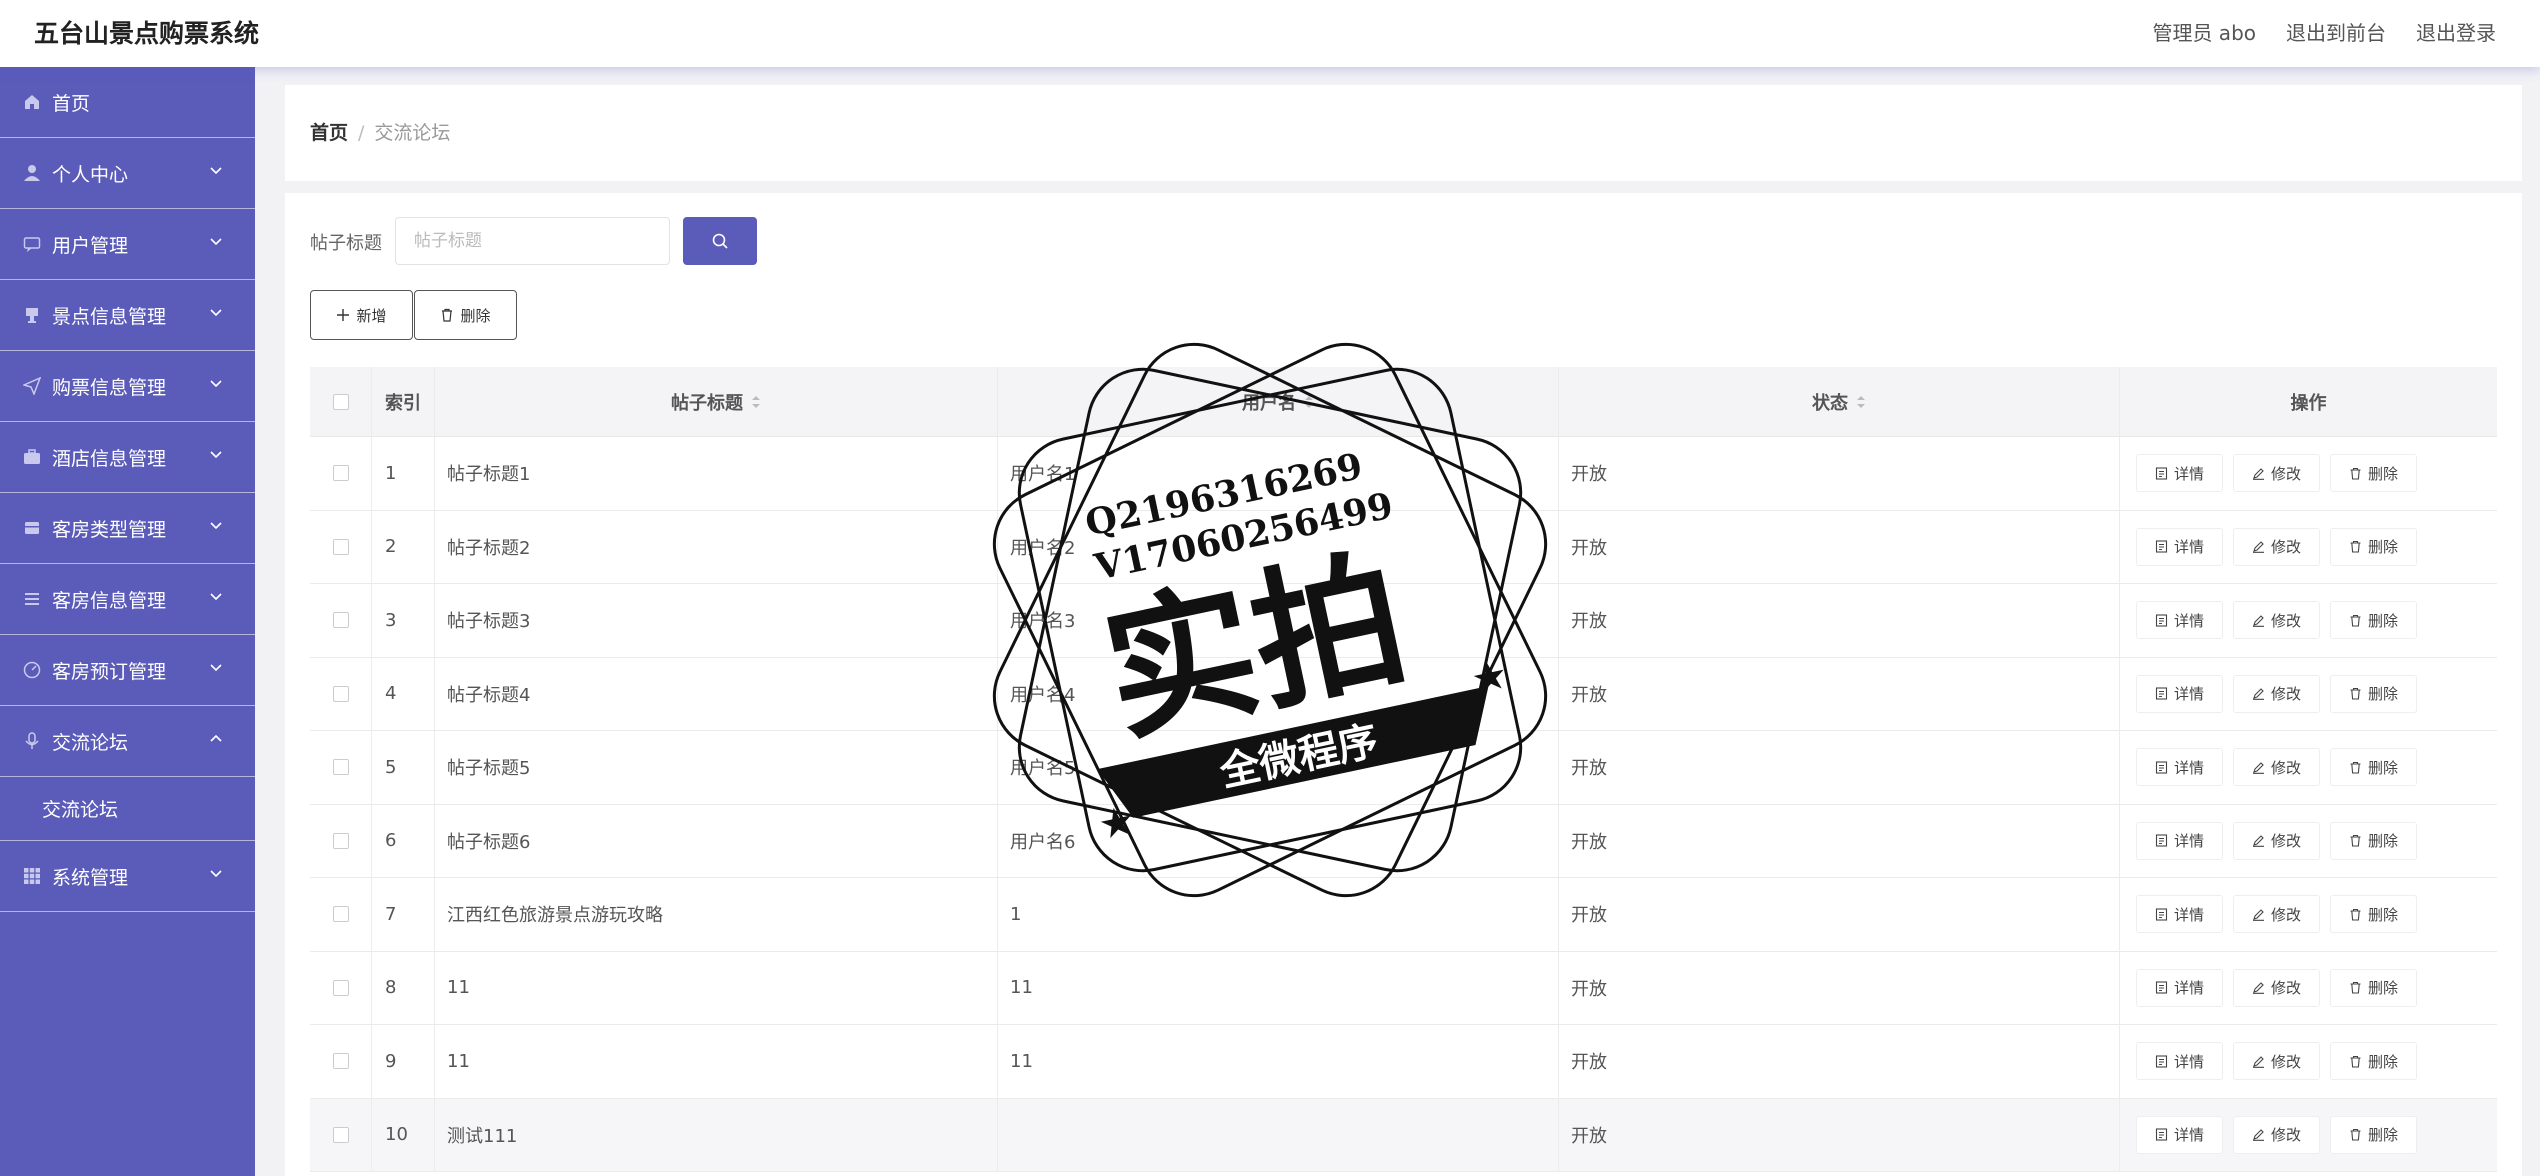 This screenshot has height=1176, width=2540. Describe the element at coordinates (1403, 547) in the screenshot. I see `table-row: 2 帖子标题2 用户名2 开放 详情 修改 删除` at that location.